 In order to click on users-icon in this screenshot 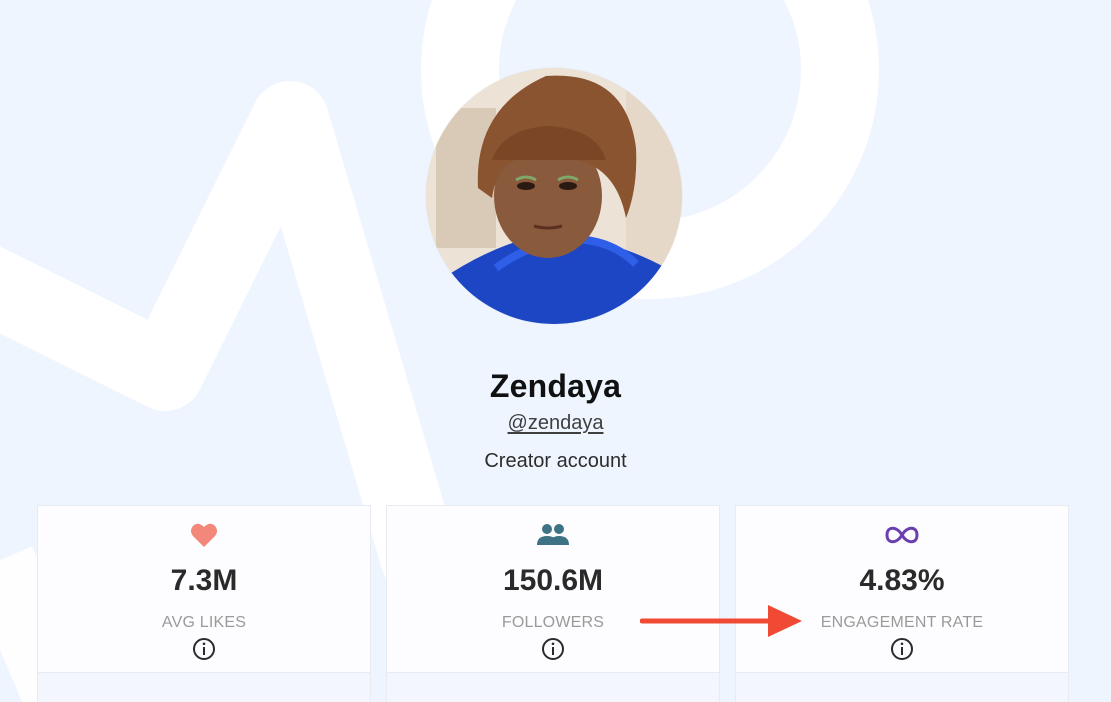, I will do `click(553, 535)`.